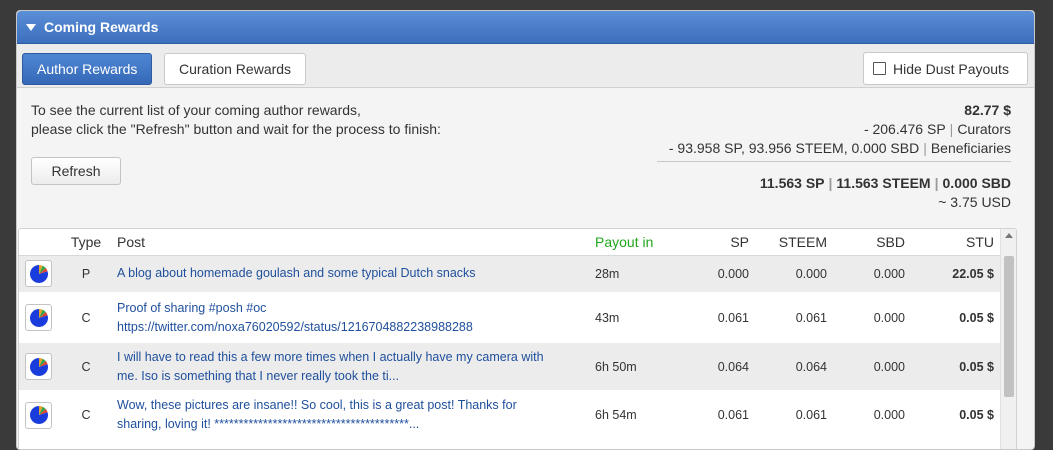  What do you see at coordinates (974, 202) in the screenshot?
I see `summary-usd: ~ 3.75 USD` at bounding box center [974, 202].